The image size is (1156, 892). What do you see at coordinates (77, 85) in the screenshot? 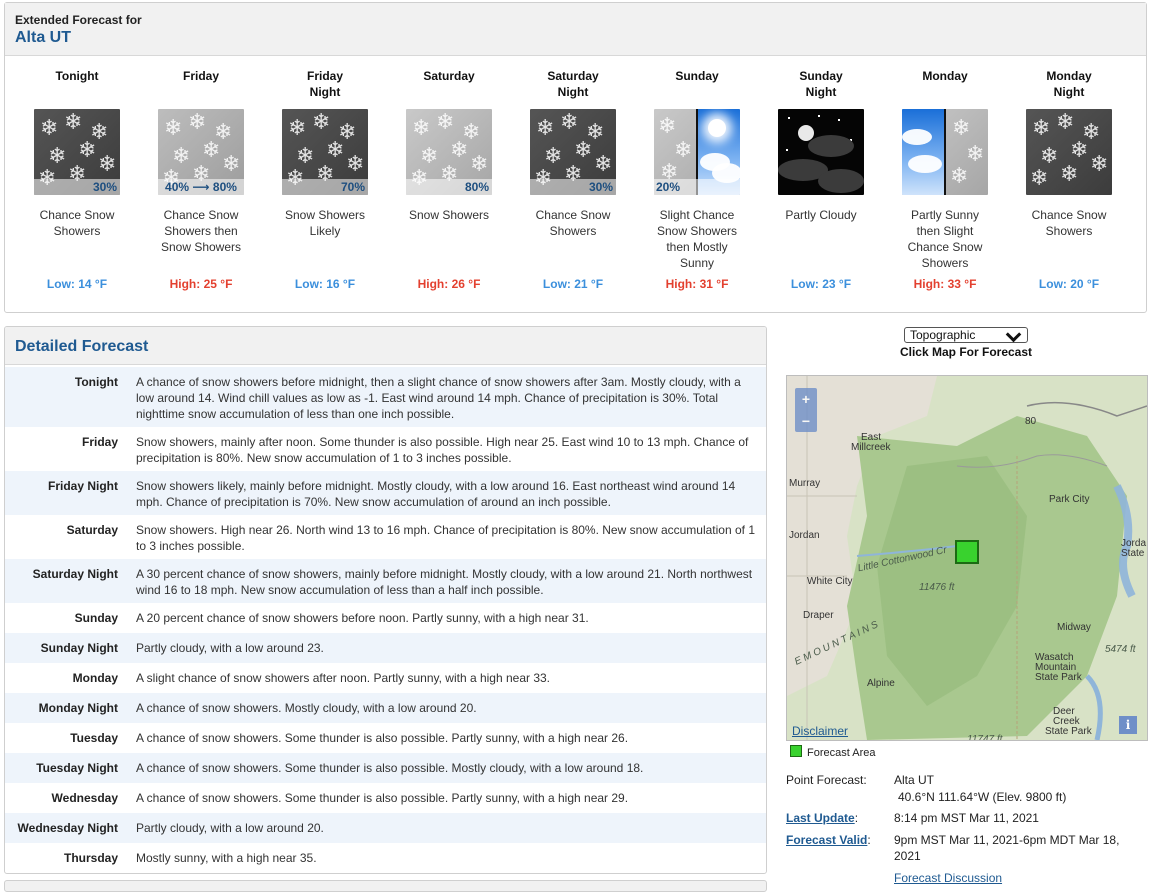
I see `period-name: Tonight` at bounding box center [77, 85].